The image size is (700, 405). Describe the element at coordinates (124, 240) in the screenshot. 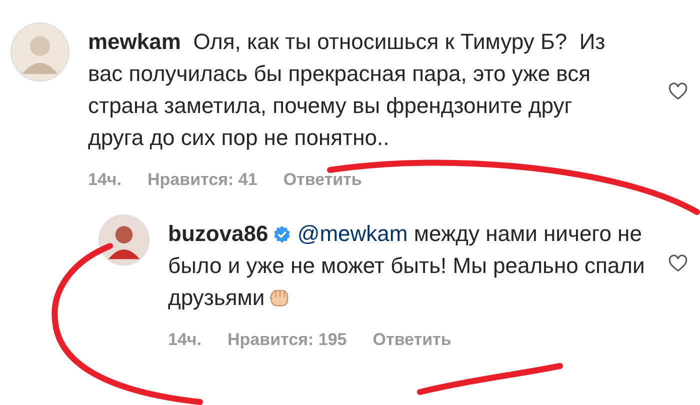

I see `avatar` at that location.